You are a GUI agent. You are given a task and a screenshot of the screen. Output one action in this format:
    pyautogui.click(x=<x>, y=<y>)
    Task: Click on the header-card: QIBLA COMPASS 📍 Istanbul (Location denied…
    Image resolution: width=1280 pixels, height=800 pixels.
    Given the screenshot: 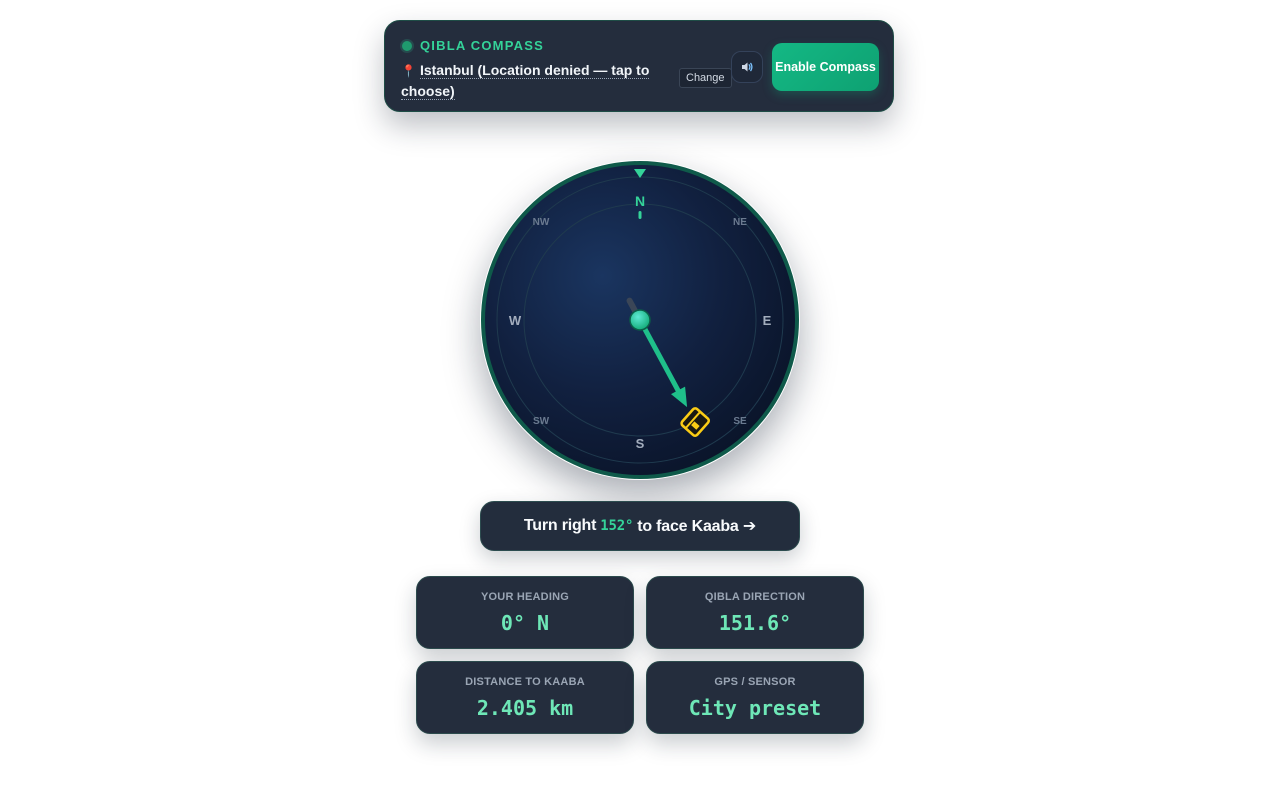 What is the action you would take?
    pyautogui.click(x=639, y=66)
    